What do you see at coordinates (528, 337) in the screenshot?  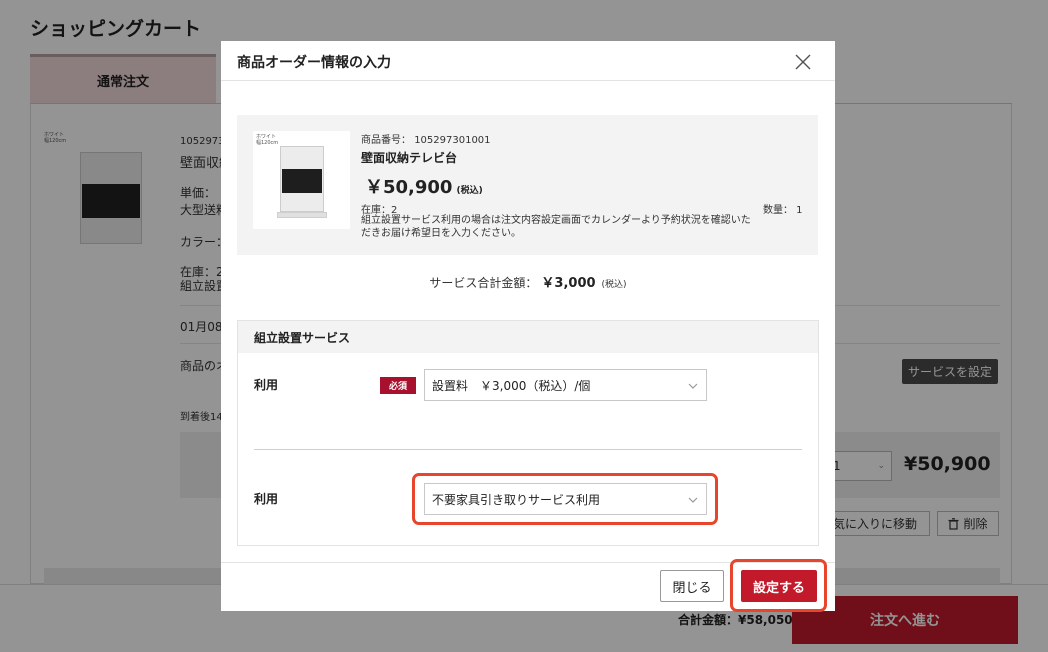 I see `section-header: 組立設置サービス` at bounding box center [528, 337].